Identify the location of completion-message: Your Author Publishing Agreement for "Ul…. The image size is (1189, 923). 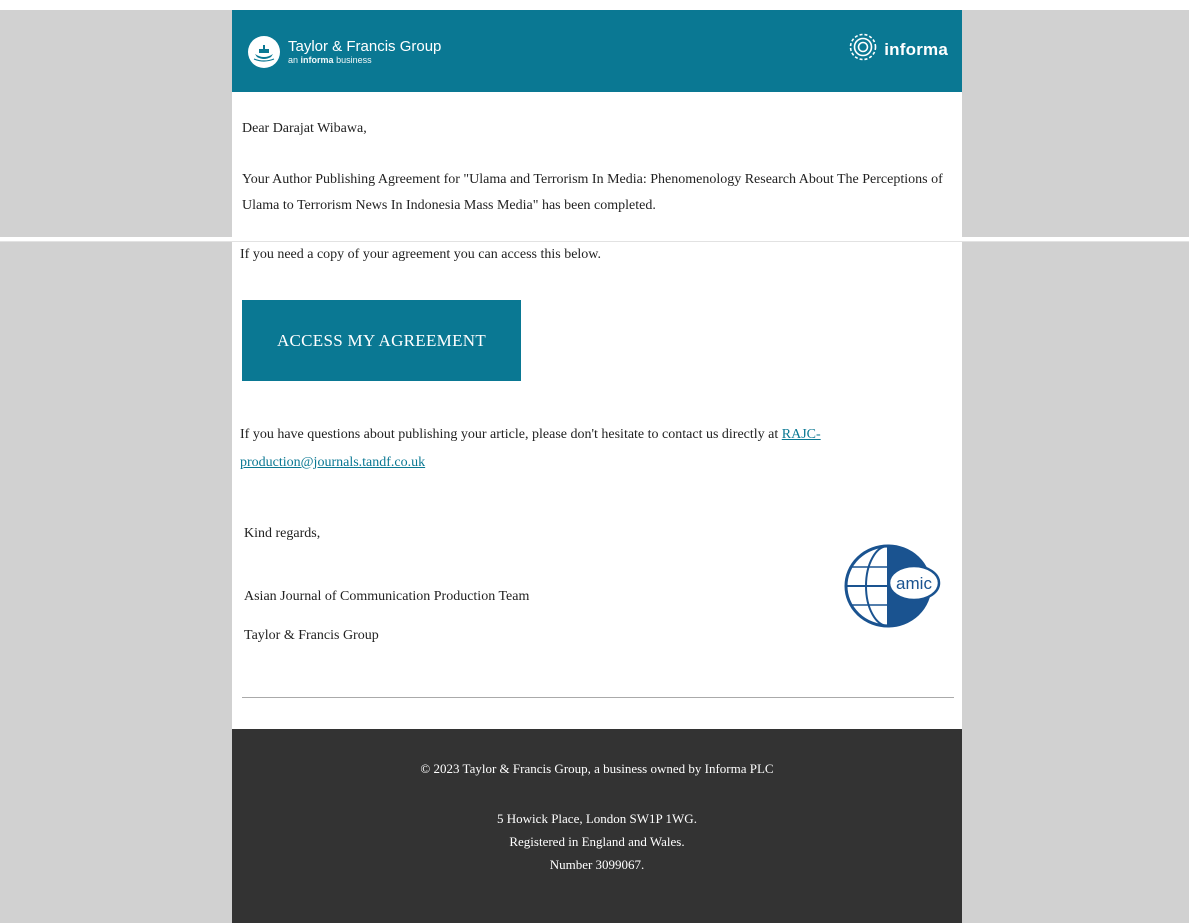
(592, 192).